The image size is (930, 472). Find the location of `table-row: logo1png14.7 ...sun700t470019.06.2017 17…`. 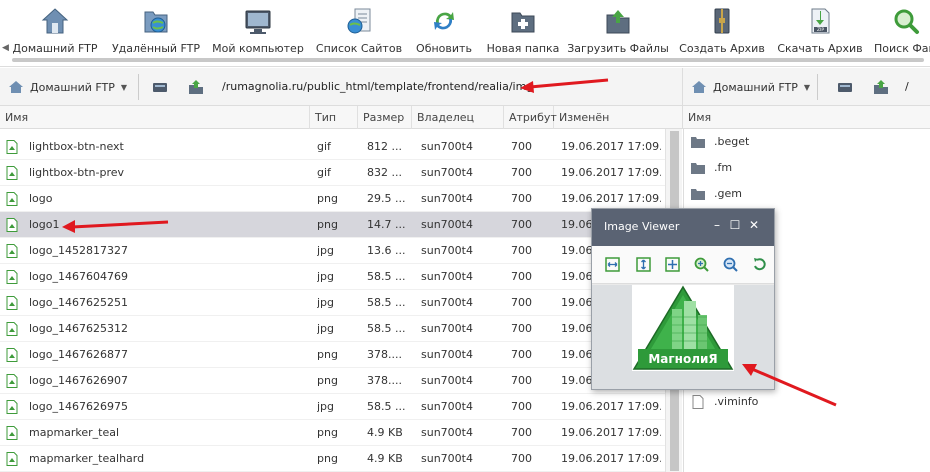

table-row: logo1png14.7 ...sun700t470019.06.2017 17… is located at coordinates (332, 225).